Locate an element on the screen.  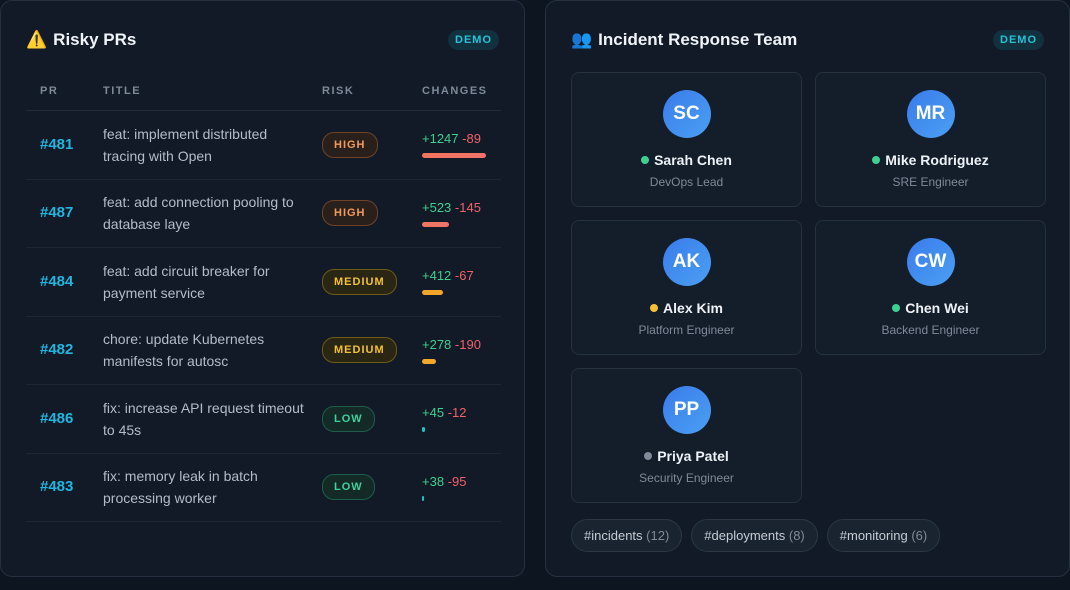
channel-name: #deployments is located at coordinates (745, 535).